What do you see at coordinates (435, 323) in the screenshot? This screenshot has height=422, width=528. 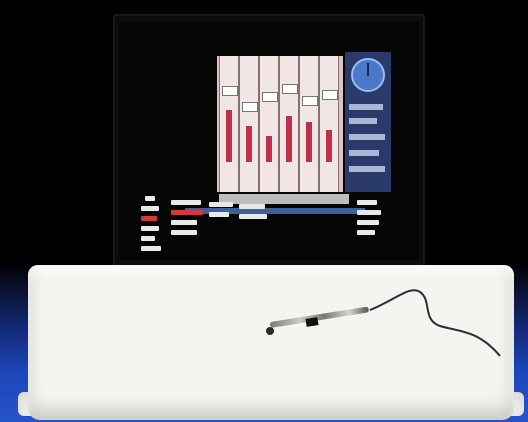 I see `pen-cable` at bounding box center [435, 323].